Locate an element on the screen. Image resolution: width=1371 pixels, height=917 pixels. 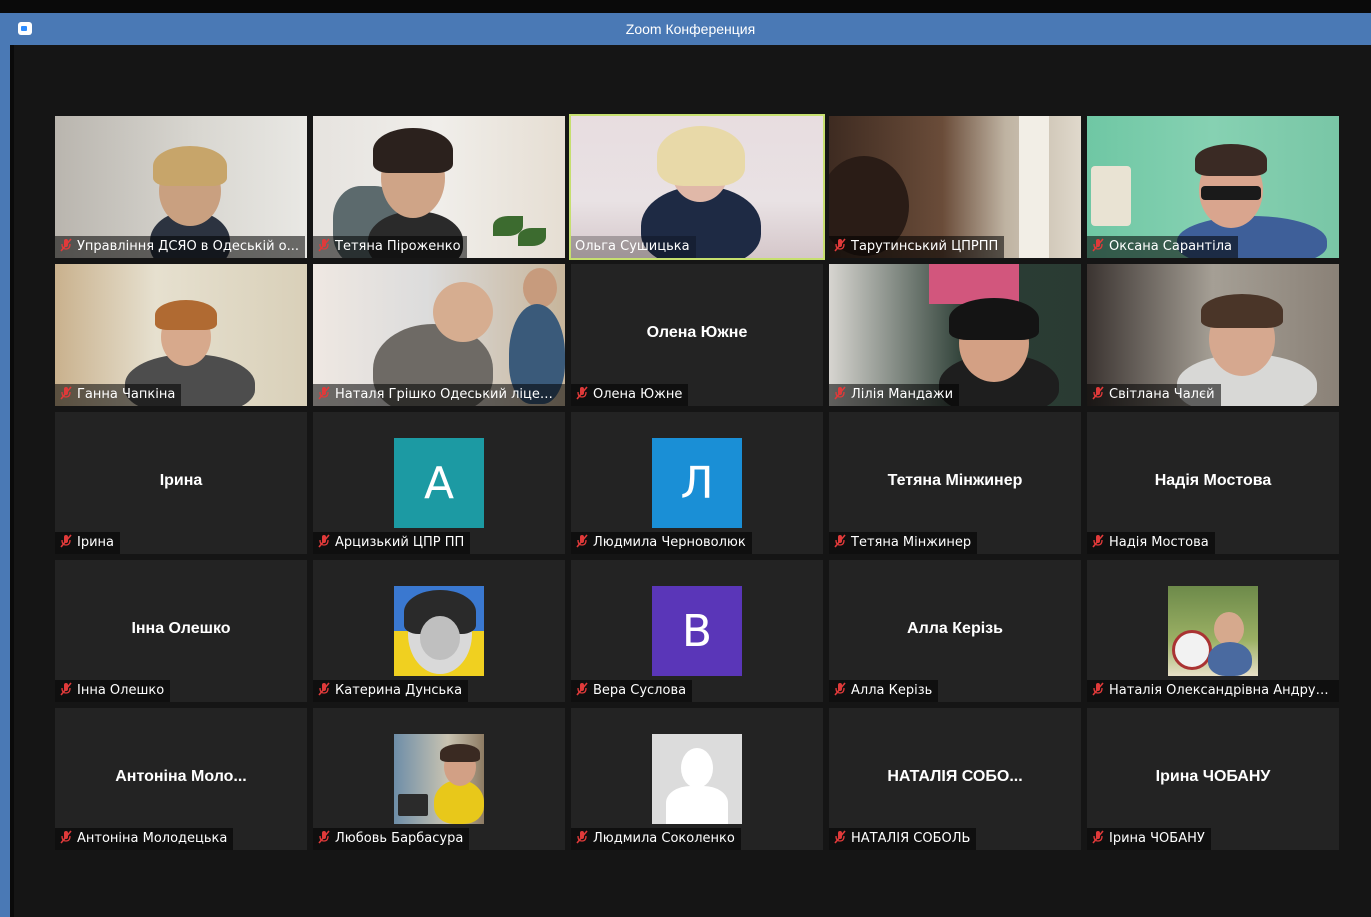
participant-tile: Олена Южне Олена Южне is located at coordinates (697, 335).